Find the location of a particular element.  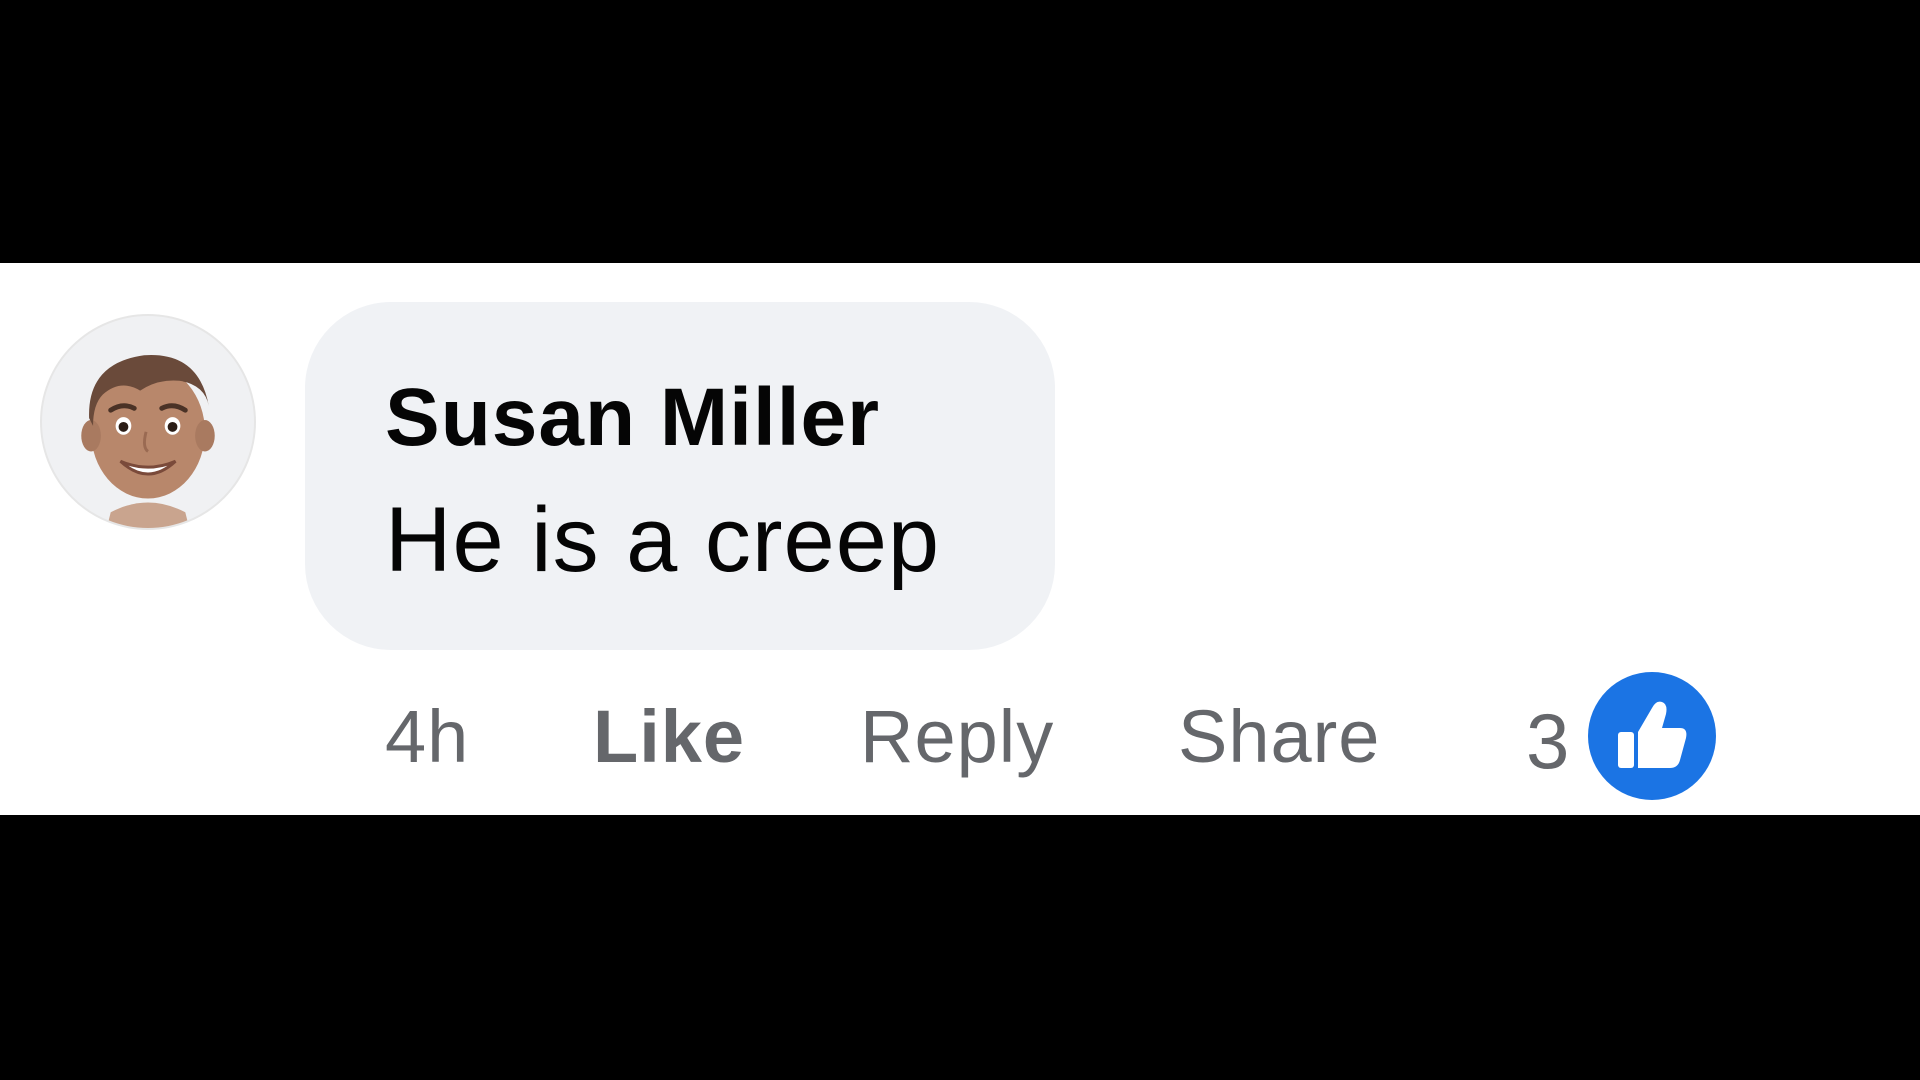

reply-button: Reply is located at coordinates (957, 737).